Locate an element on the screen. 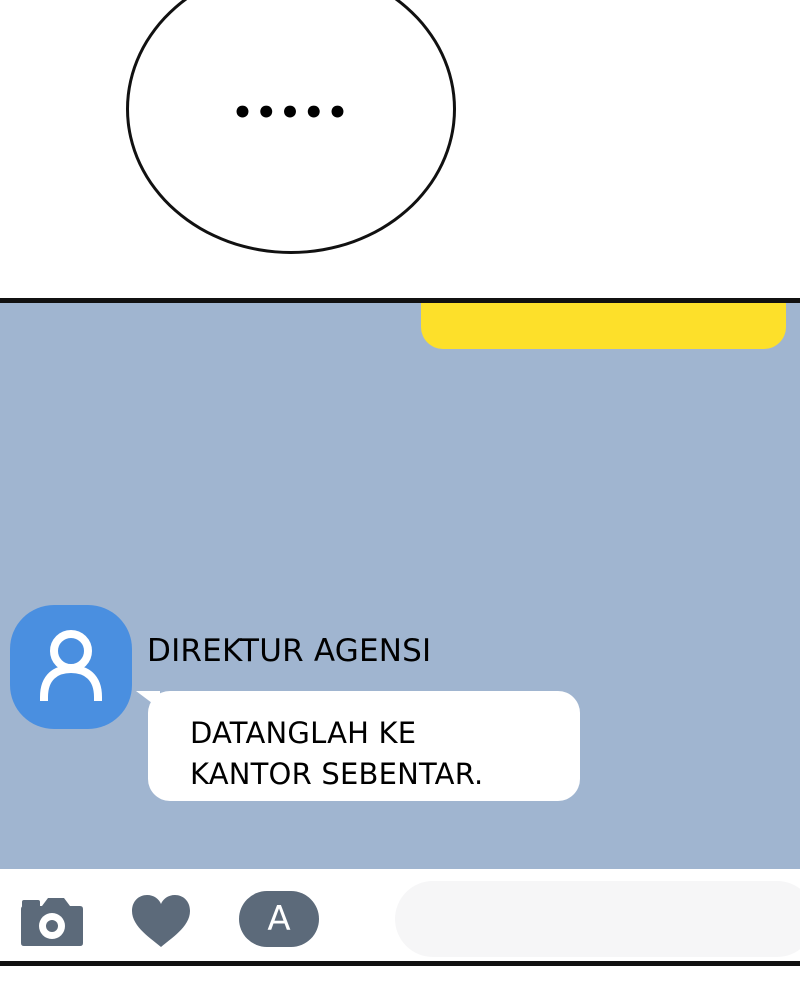 The image size is (800, 1000). chat-input-bar: A is located at coordinates (400, 915).